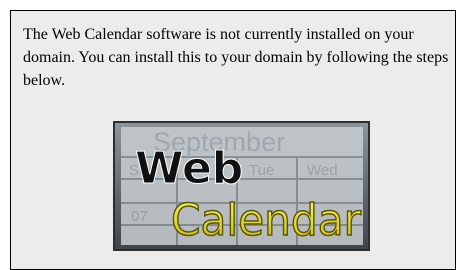 This screenshot has height=270, width=466. I want to click on logo-word-calendar: Calendar, so click(266, 220).